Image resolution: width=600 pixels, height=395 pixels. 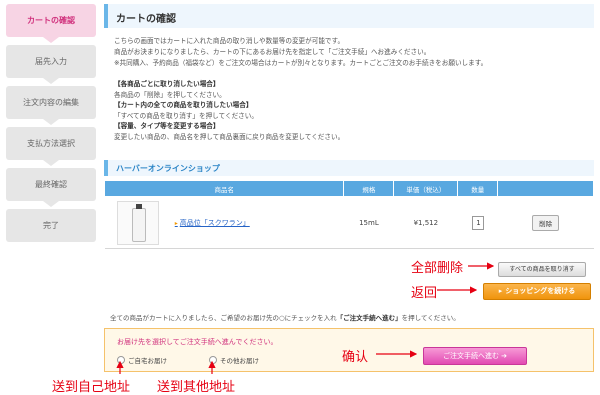 What do you see at coordinates (186, 115) in the screenshot?
I see `note-text: 「すべての商品を取り消す」を押してください。` at bounding box center [186, 115].